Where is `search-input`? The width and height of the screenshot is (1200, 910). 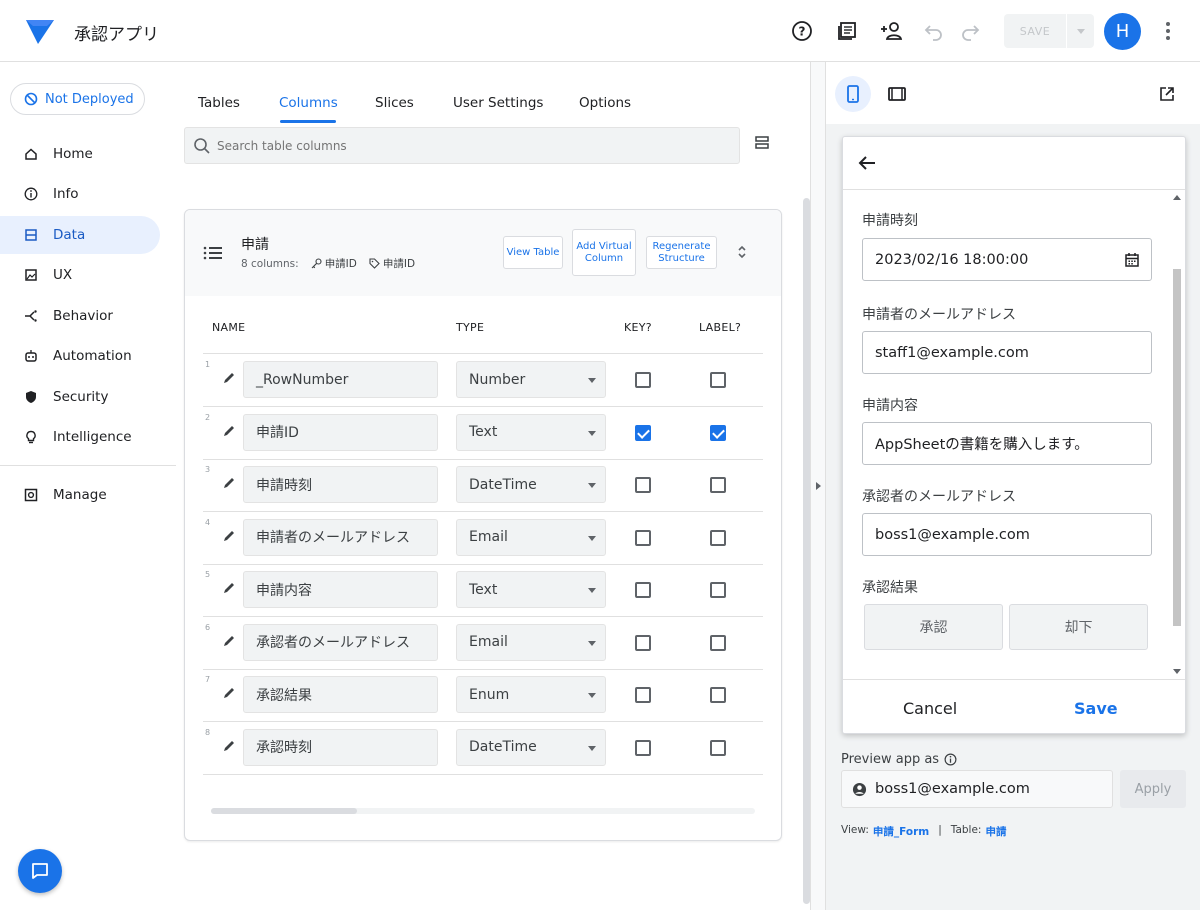 search-input is located at coordinates (457, 145).